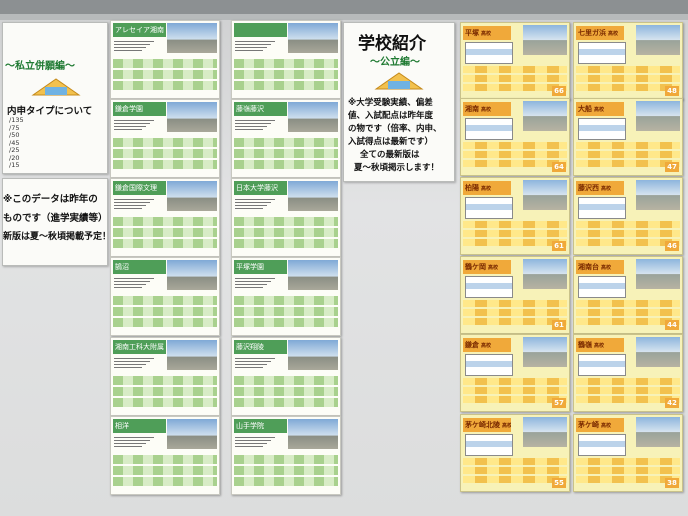 This screenshot has width=688, height=516. I want to click on deviation-value-badge: 57, so click(559, 403).